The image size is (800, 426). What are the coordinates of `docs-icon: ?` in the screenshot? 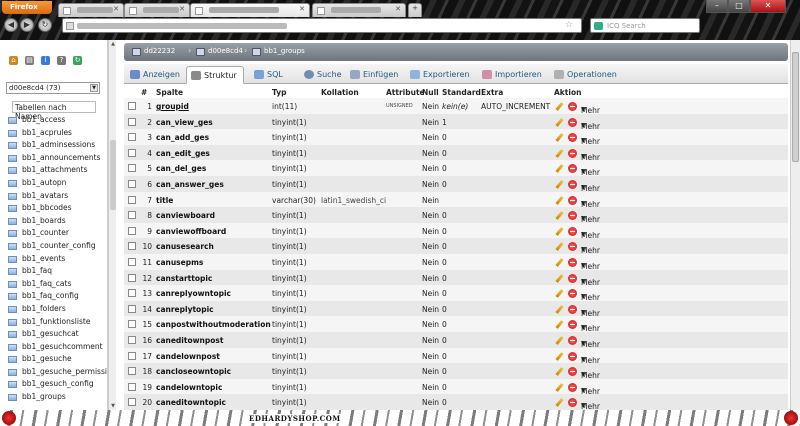 It's located at (61, 60).